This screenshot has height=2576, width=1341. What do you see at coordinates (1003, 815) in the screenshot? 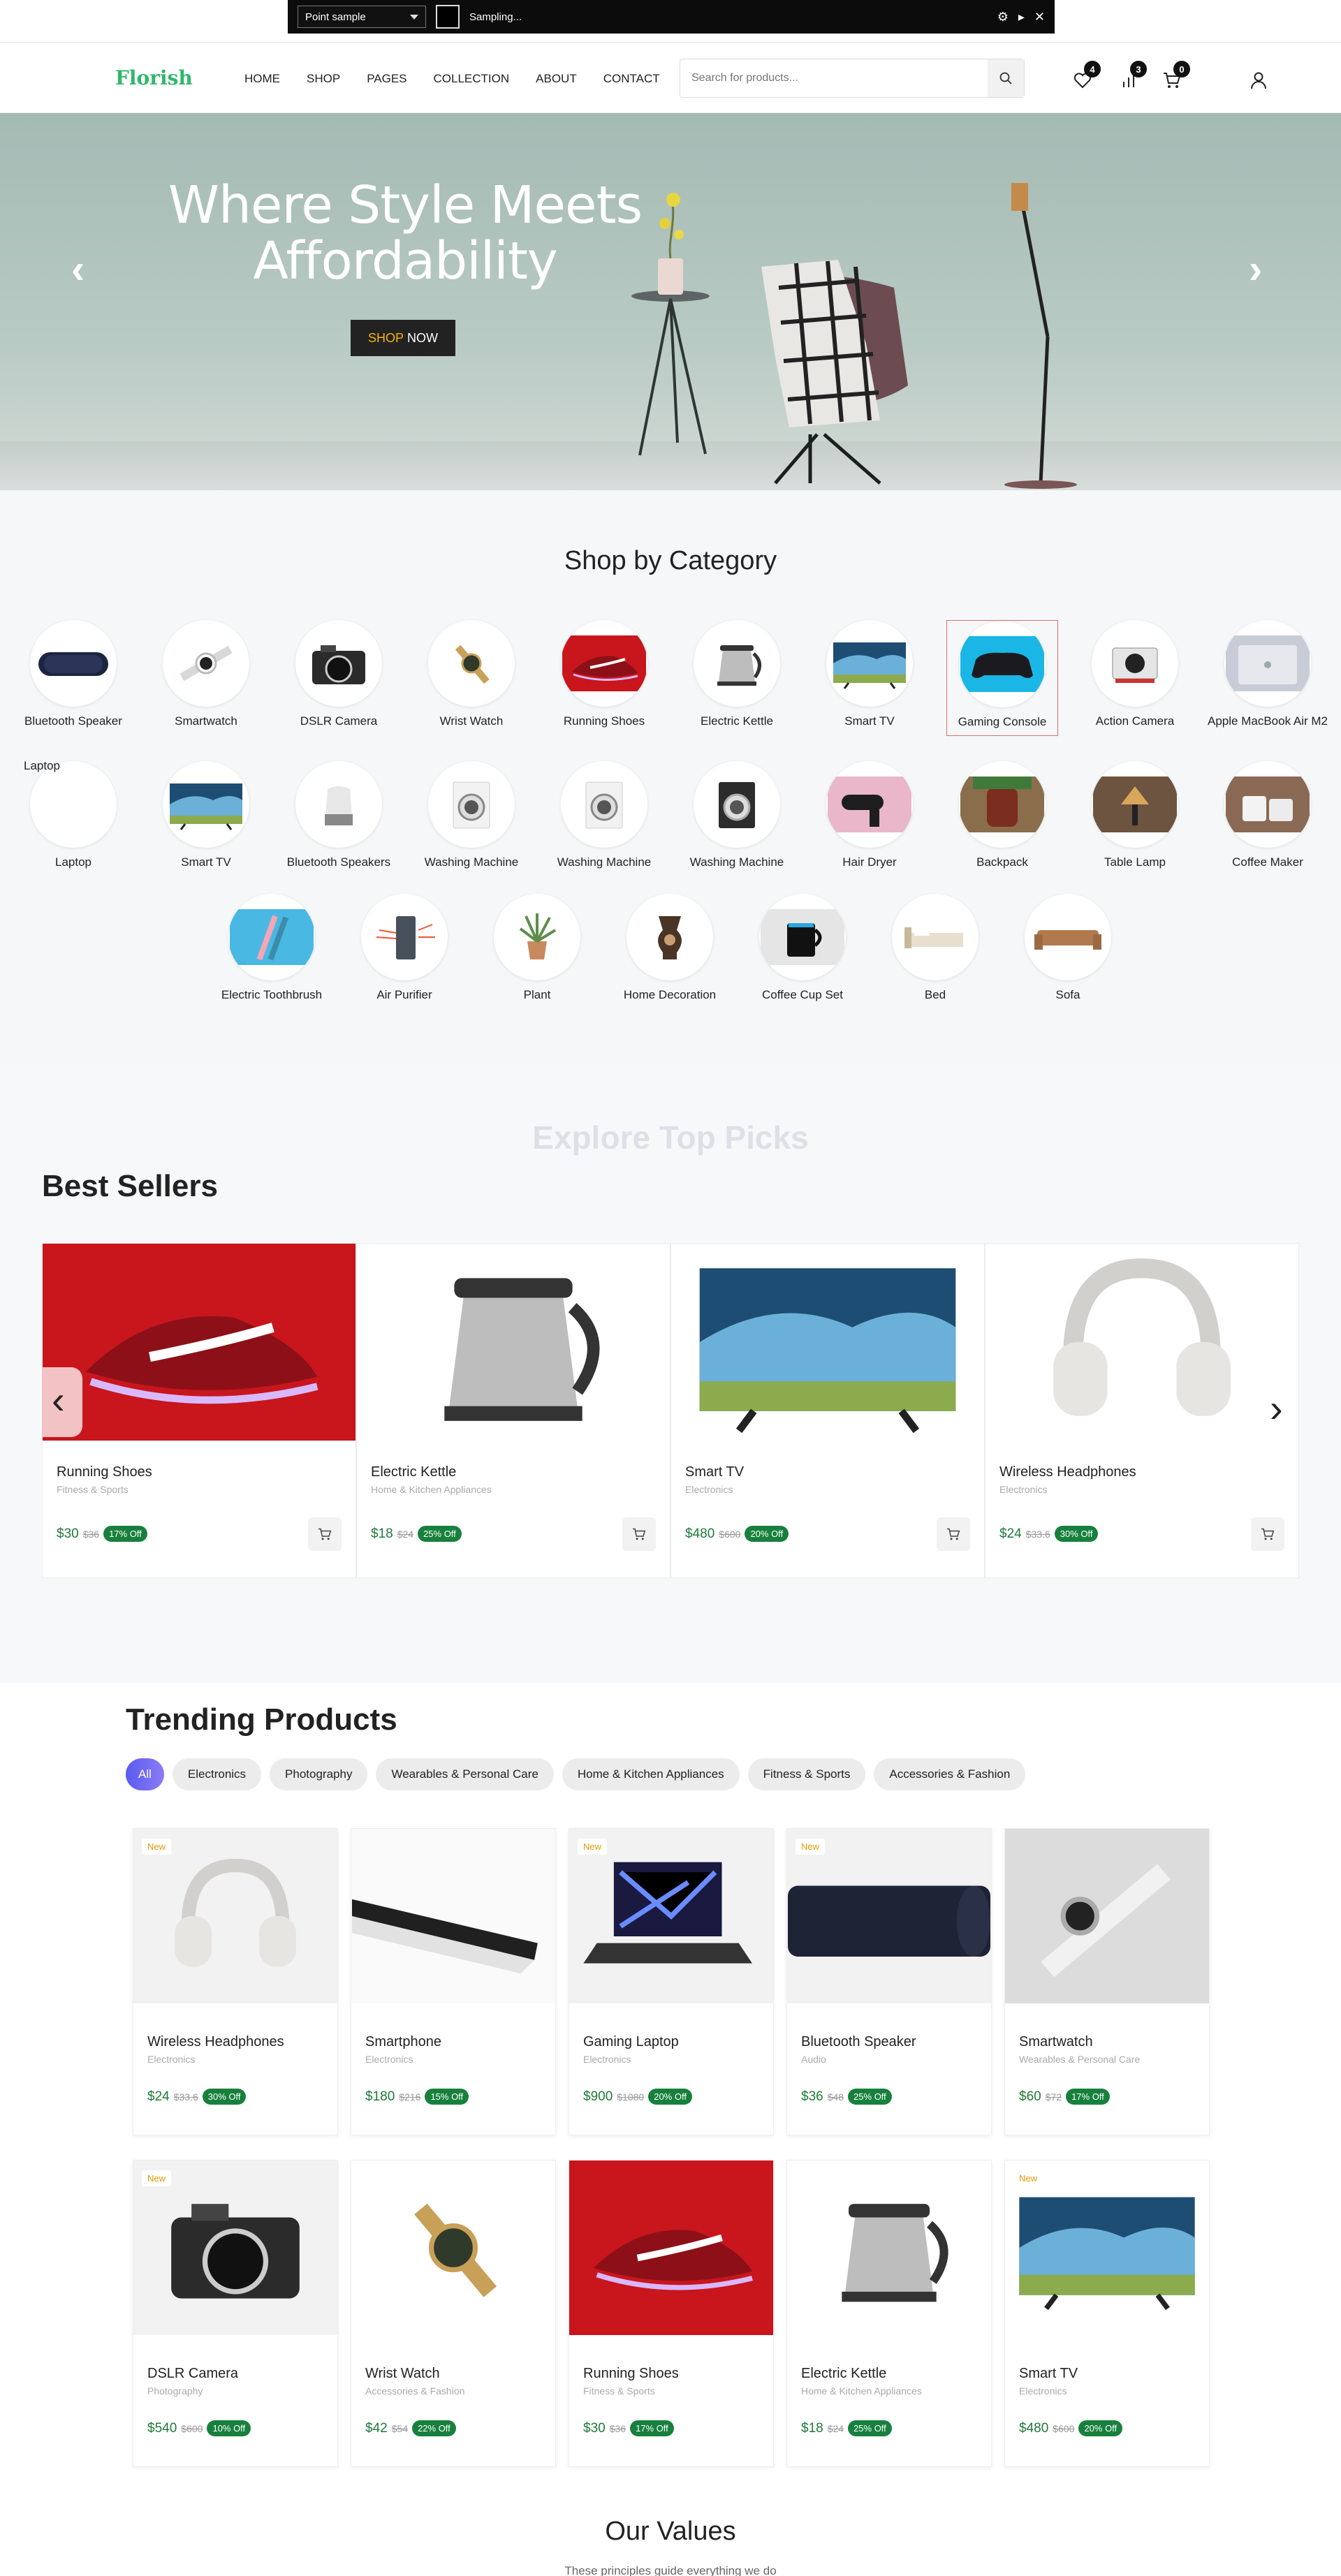
I see `category-backpack: Backpack` at bounding box center [1003, 815].